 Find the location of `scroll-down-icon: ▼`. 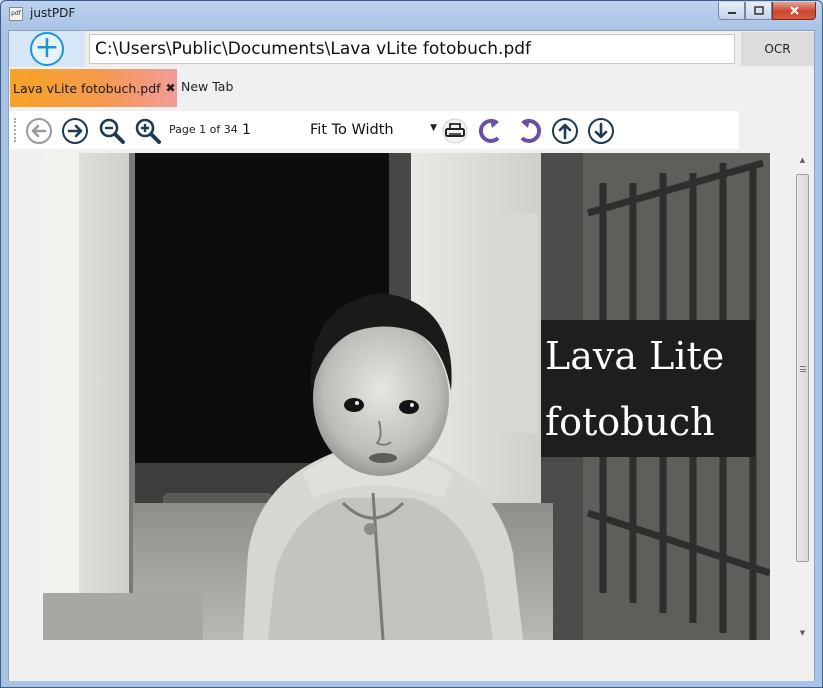

scroll-down-icon: ▼ is located at coordinates (802, 633).